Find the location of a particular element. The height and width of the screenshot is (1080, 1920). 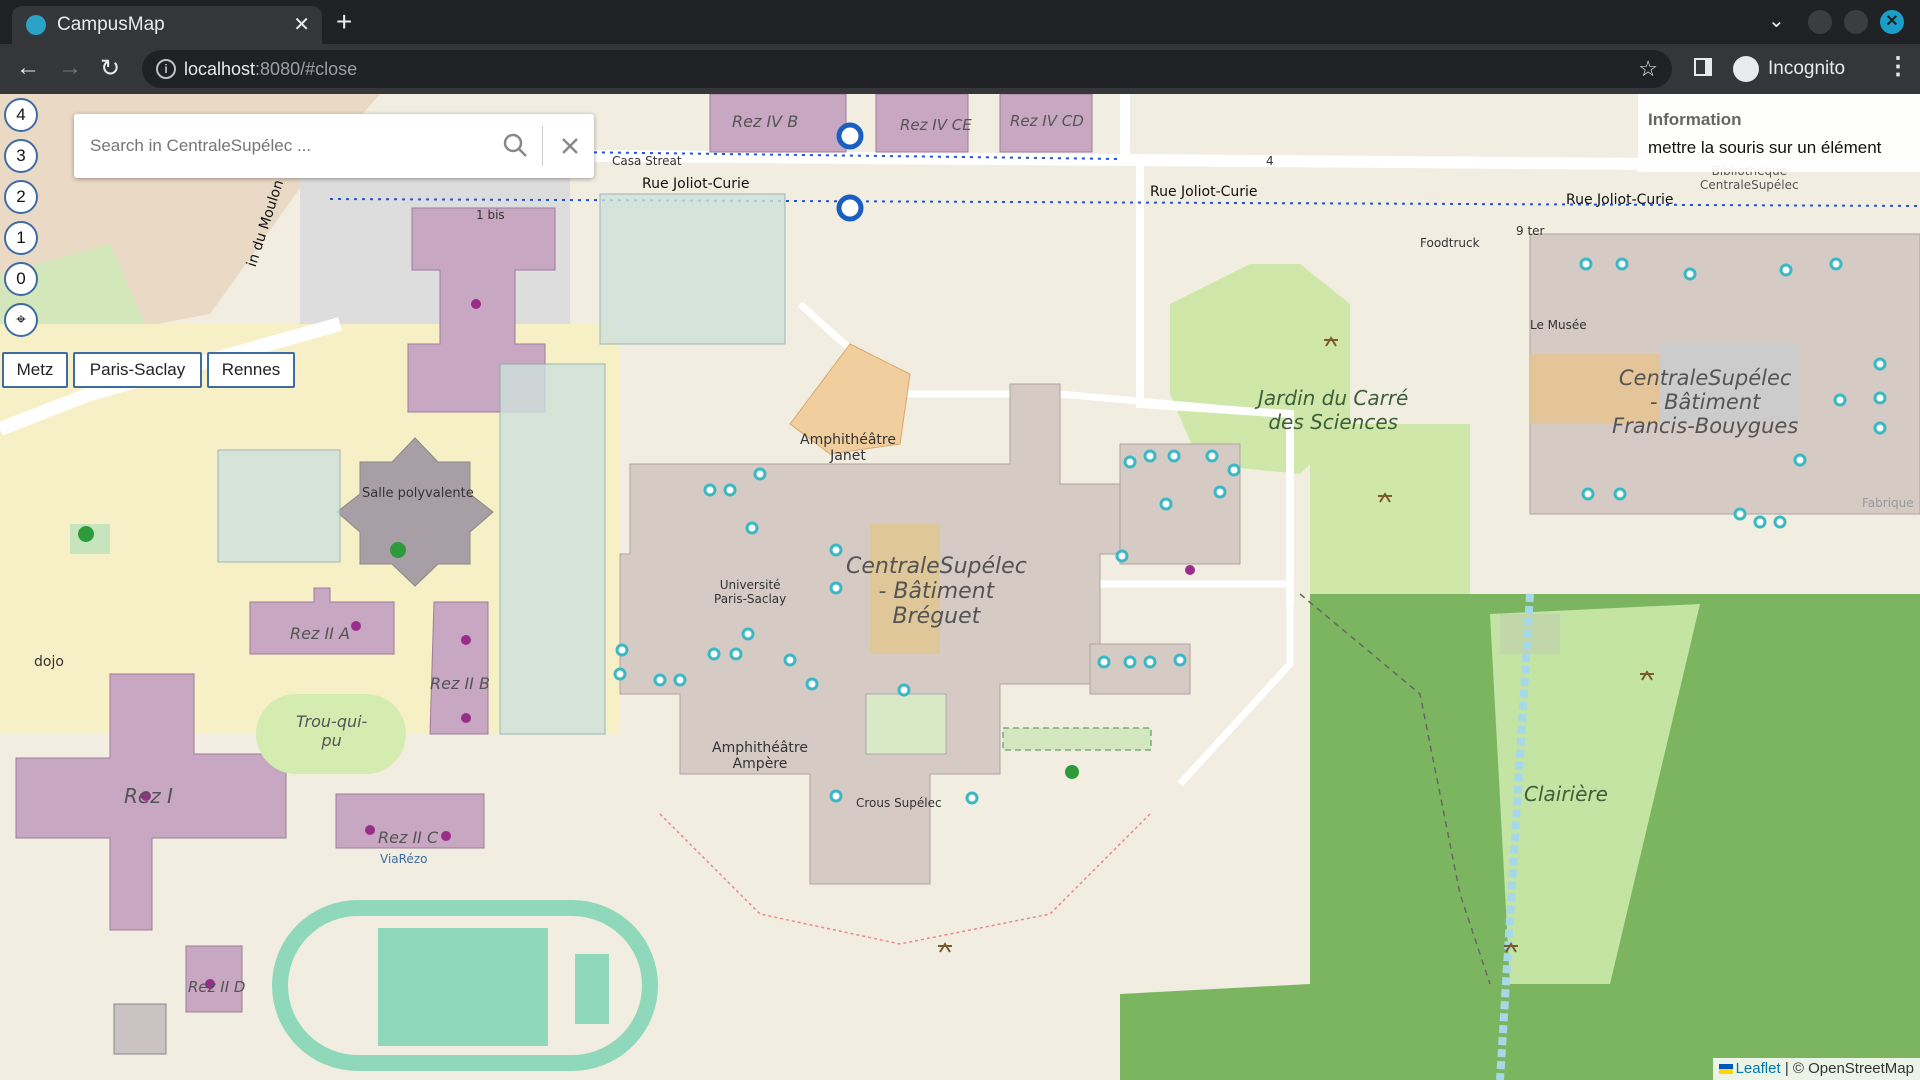

floor-button-1: 1 is located at coordinates (21, 238).